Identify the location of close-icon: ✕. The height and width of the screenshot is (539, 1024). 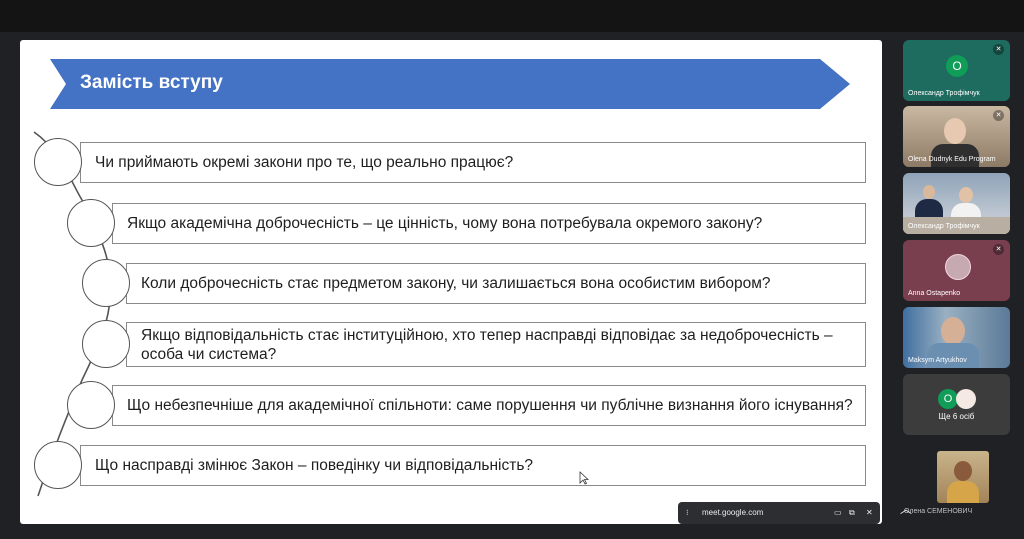
(869, 512).